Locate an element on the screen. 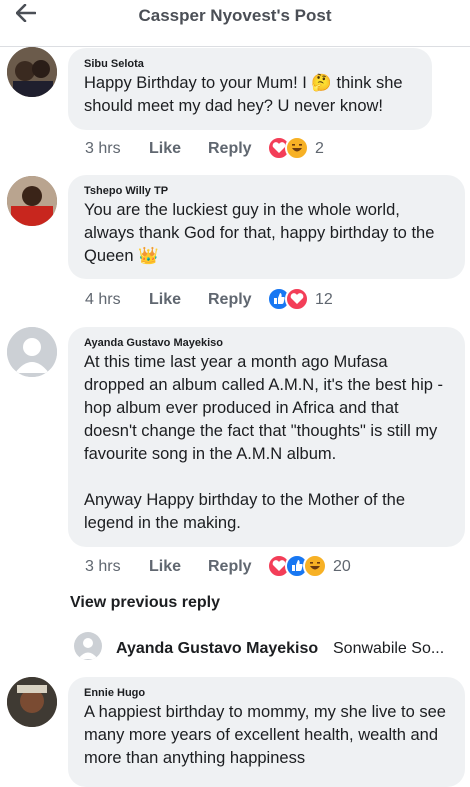 The width and height of the screenshot is (470, 787). reaction-summary: 12 is located at coordinates (307, 300).